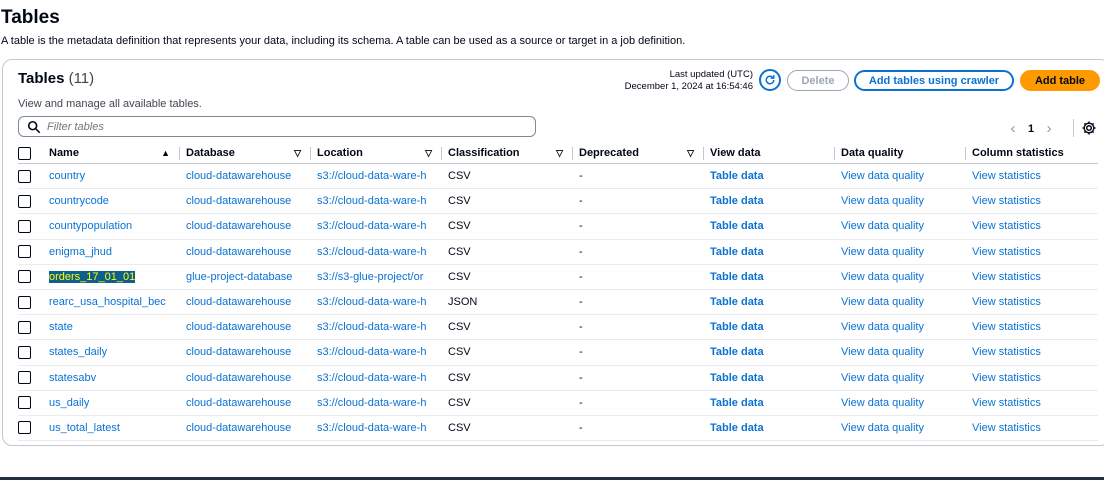  Describe the element at coordinates (67, 176) in the screenshot. I see `table-name-link: country` at that location.